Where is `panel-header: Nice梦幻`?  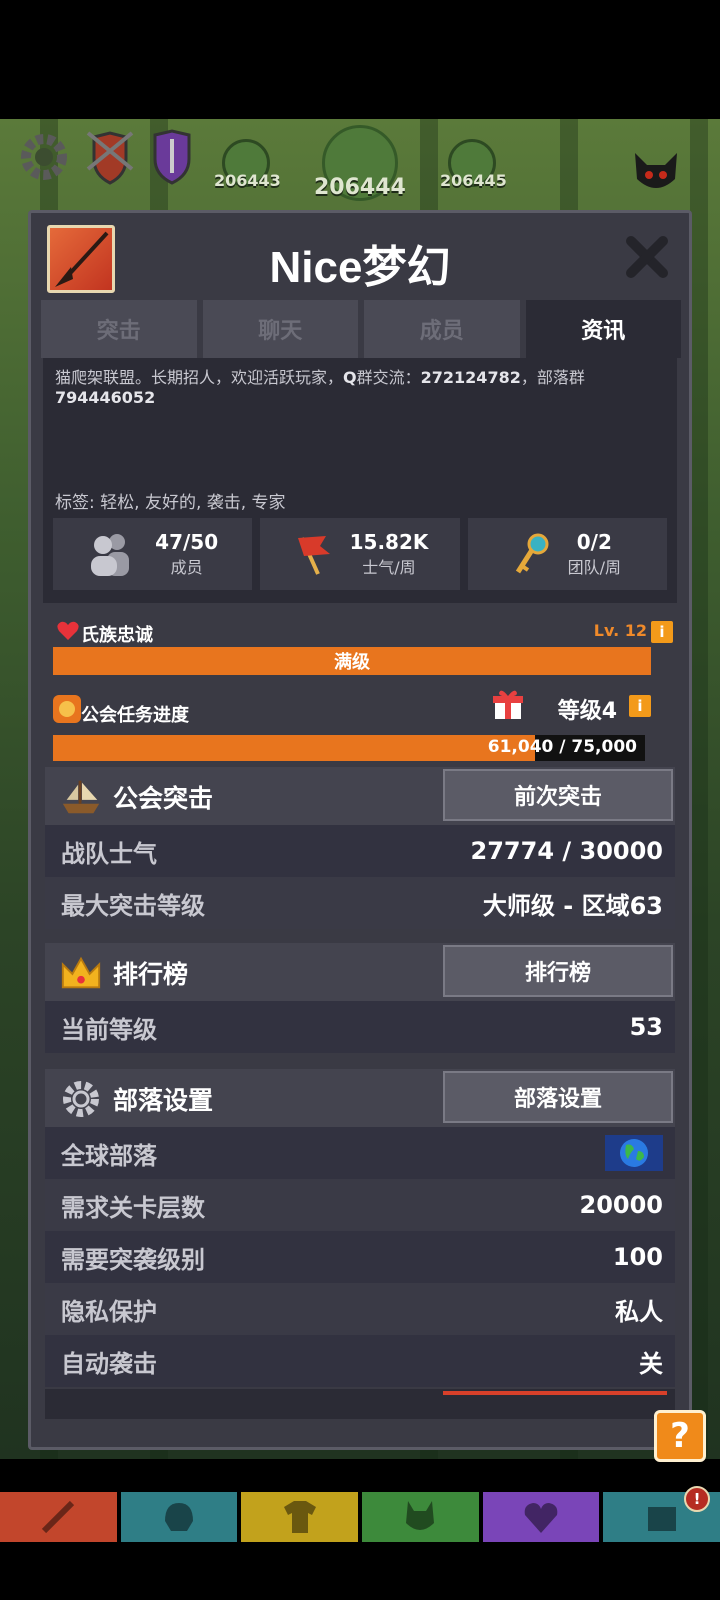 panel-header: Nice梦幻 is located at coordinates (360, 255).